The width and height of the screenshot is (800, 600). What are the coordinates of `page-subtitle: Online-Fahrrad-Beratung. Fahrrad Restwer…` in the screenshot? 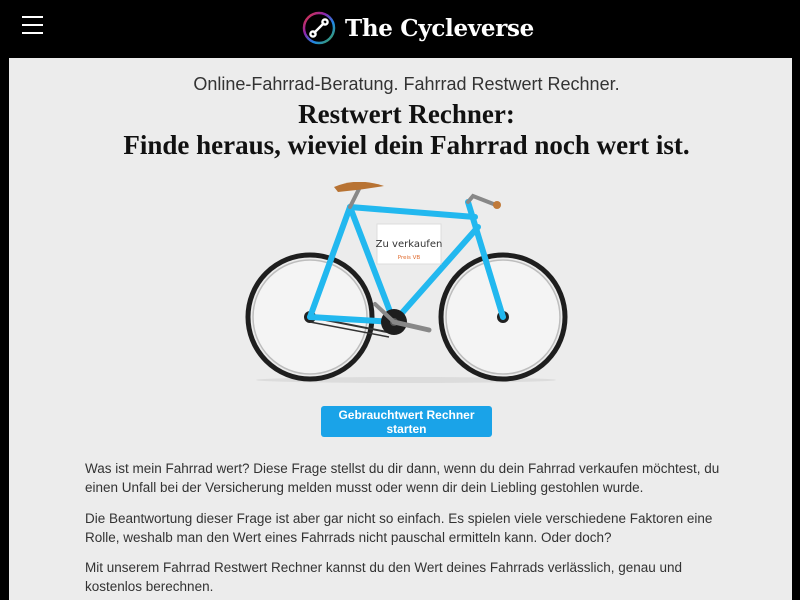 It's located at (406, 84).